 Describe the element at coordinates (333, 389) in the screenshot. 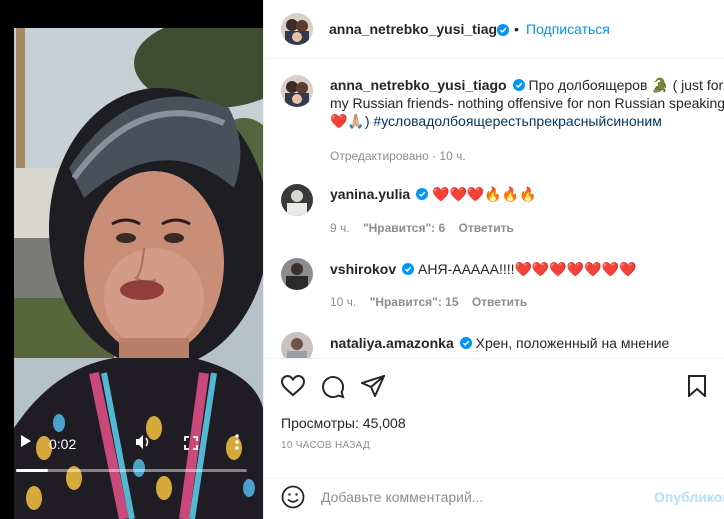

I see `comment-bubble-icon` at that location.